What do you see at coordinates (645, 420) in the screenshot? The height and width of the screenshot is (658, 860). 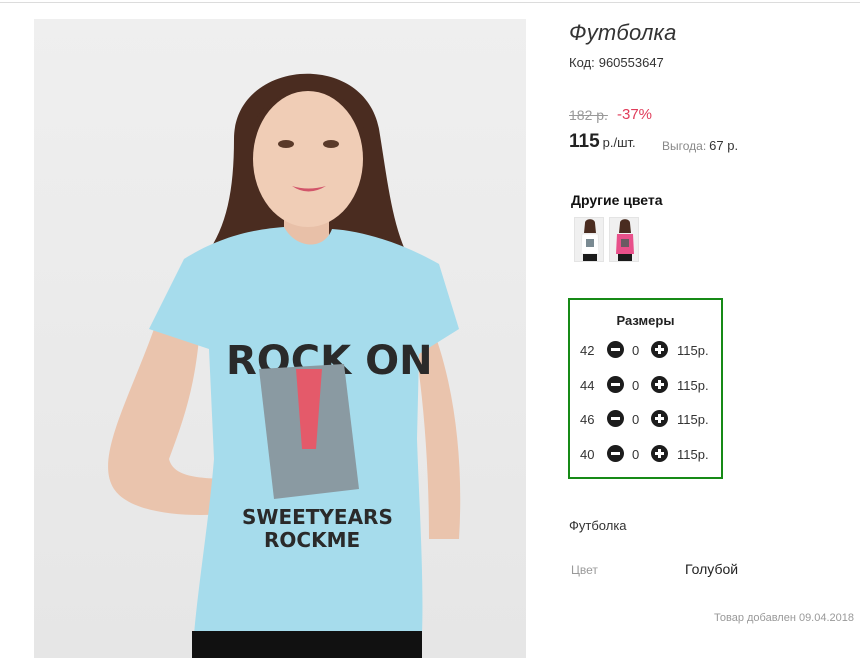 I see `size-row-46: 46 0 115р.` at bounding box center [645, 420].